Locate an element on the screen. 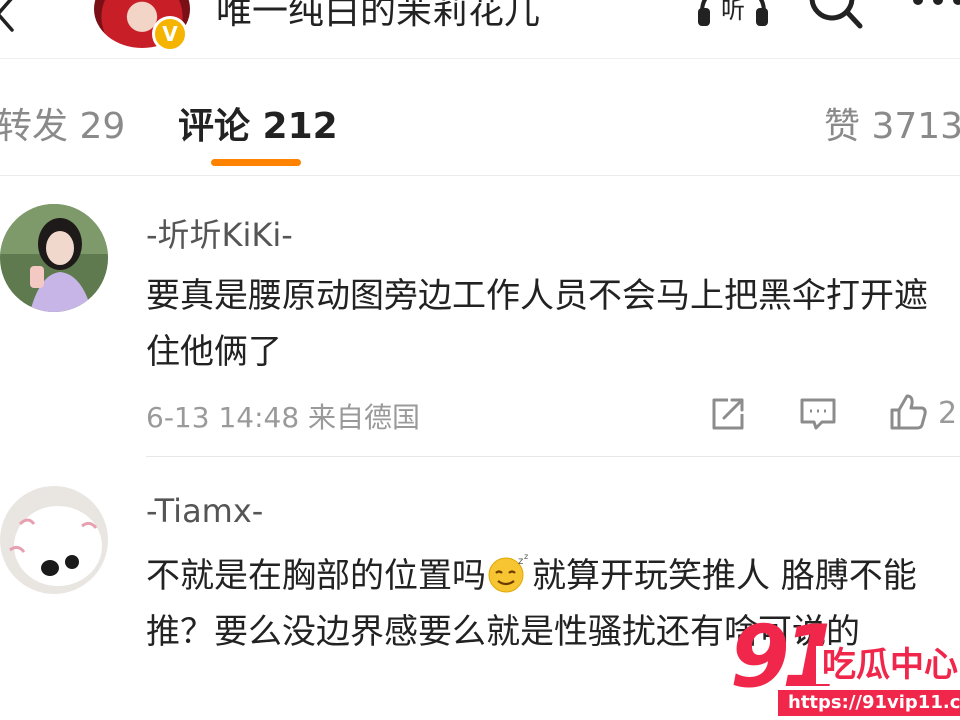  comment-username: -圻圻KiKi- is located at coordinates (219, 233).